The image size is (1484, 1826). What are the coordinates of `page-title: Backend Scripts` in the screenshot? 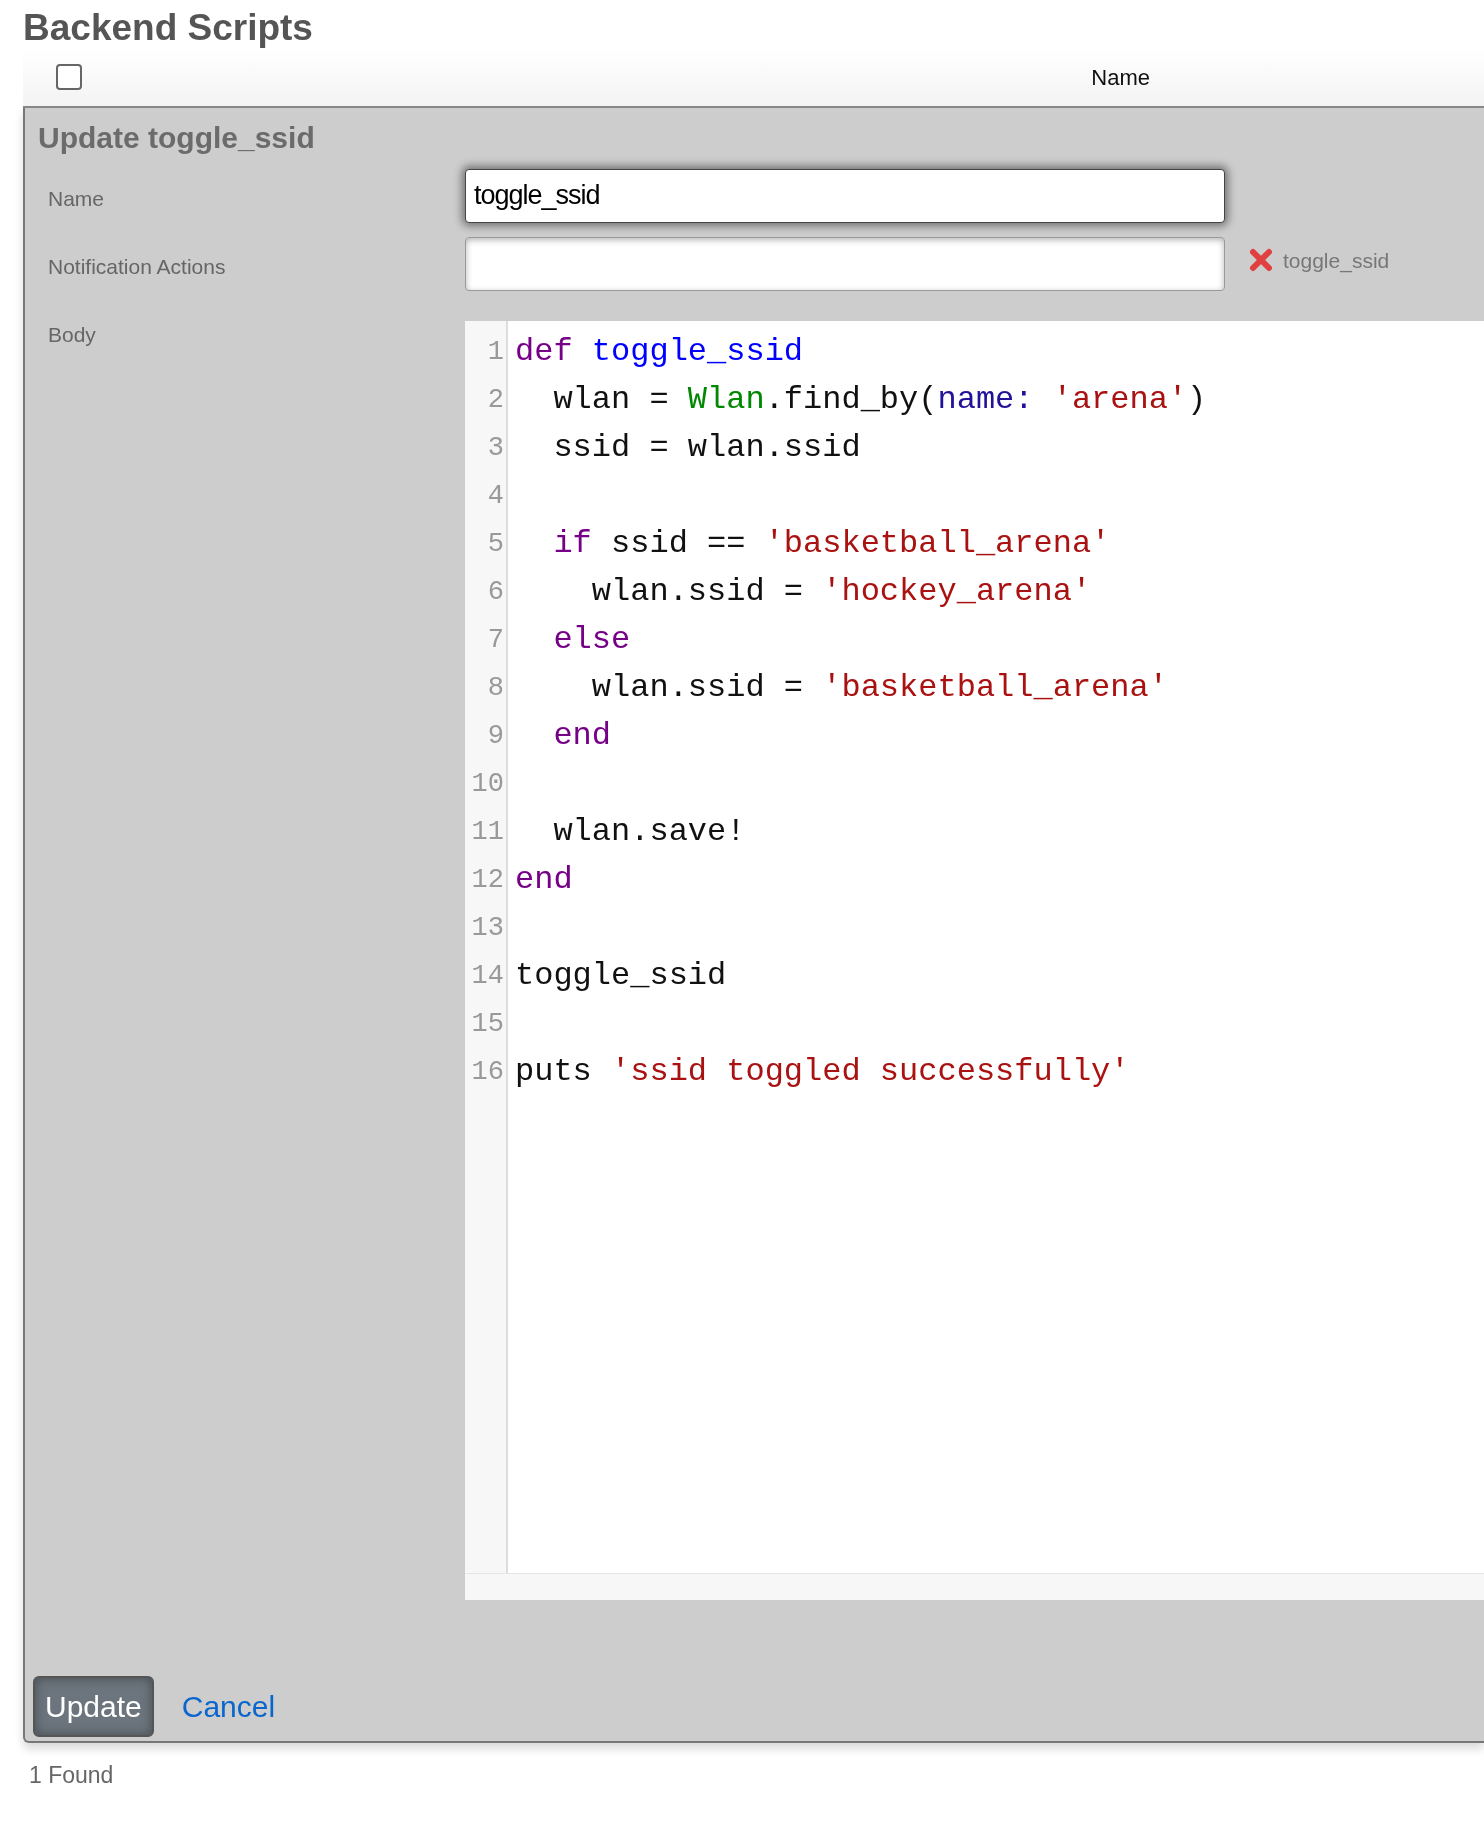 It's located at (168, 28).